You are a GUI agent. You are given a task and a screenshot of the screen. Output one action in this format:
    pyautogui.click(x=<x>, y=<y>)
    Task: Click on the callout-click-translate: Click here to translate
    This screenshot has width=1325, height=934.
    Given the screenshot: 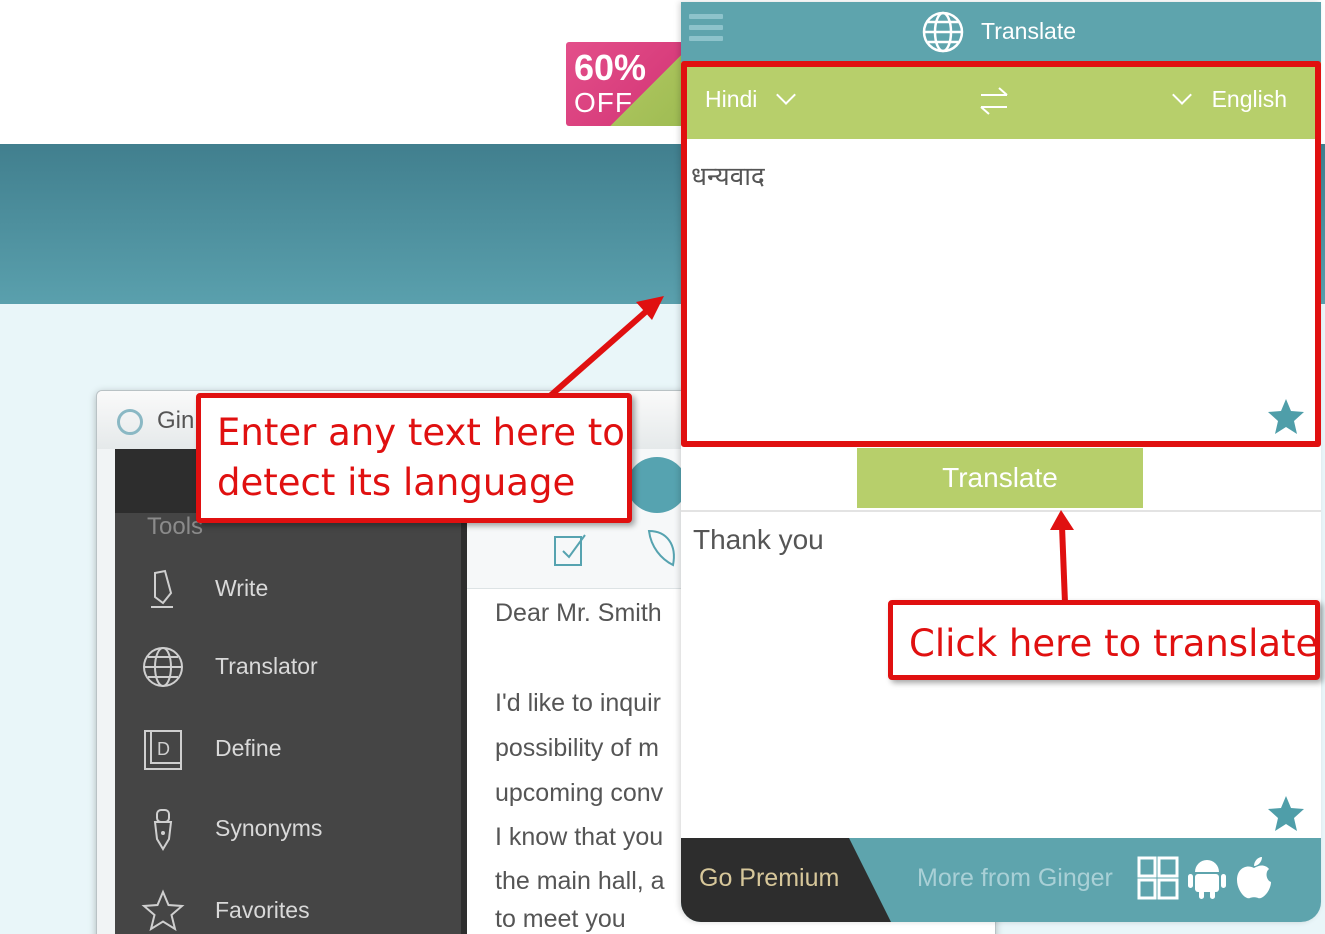 What is the action you would take?
    pyautogui.click(x=1104, y=640)
    